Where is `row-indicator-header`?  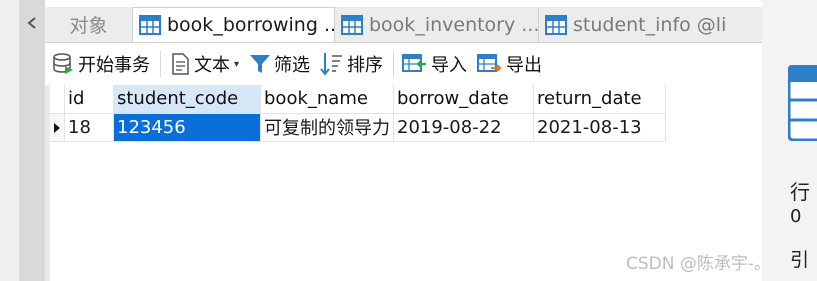 row-indicator-header is located at coordinates (57, 99).